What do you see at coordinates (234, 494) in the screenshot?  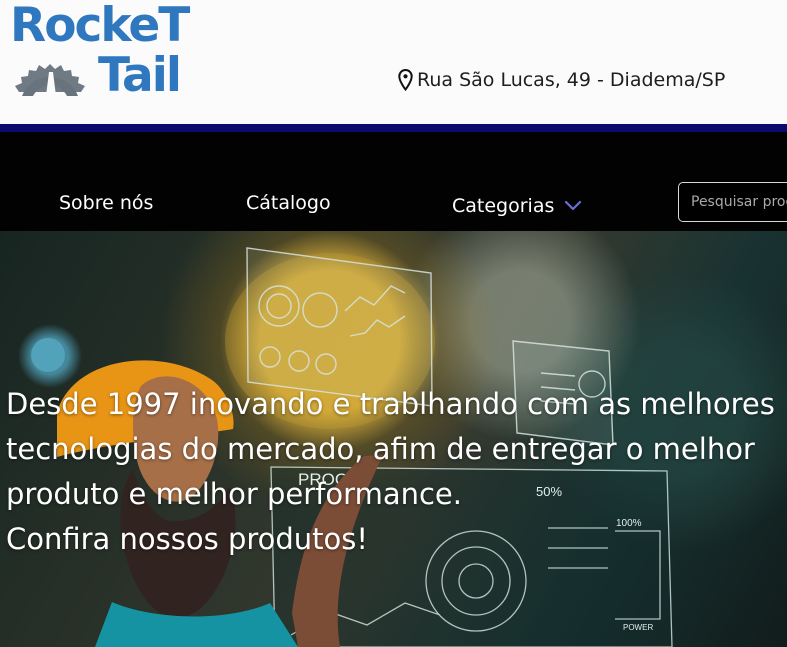 I see `hero-line-3: produto e melhor performance.` at bounding box center [234, 494].